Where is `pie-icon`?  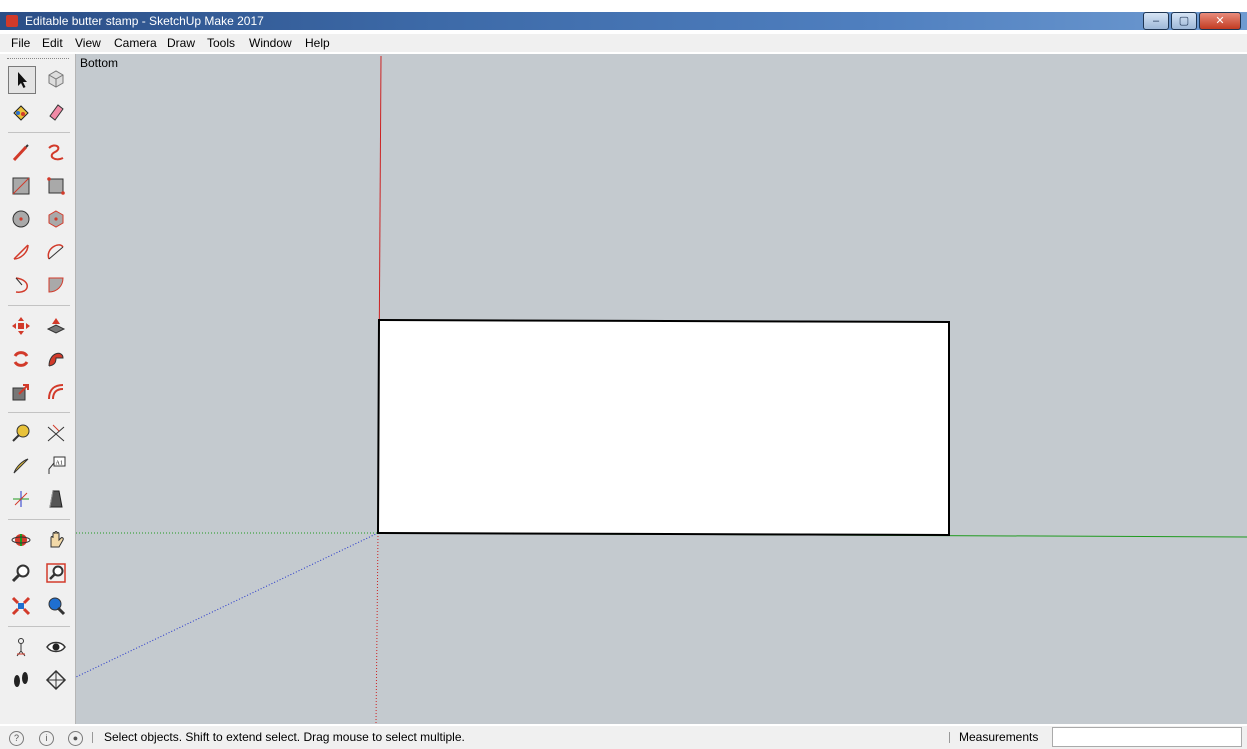
pie-icon is located at coordinates (56, 285).